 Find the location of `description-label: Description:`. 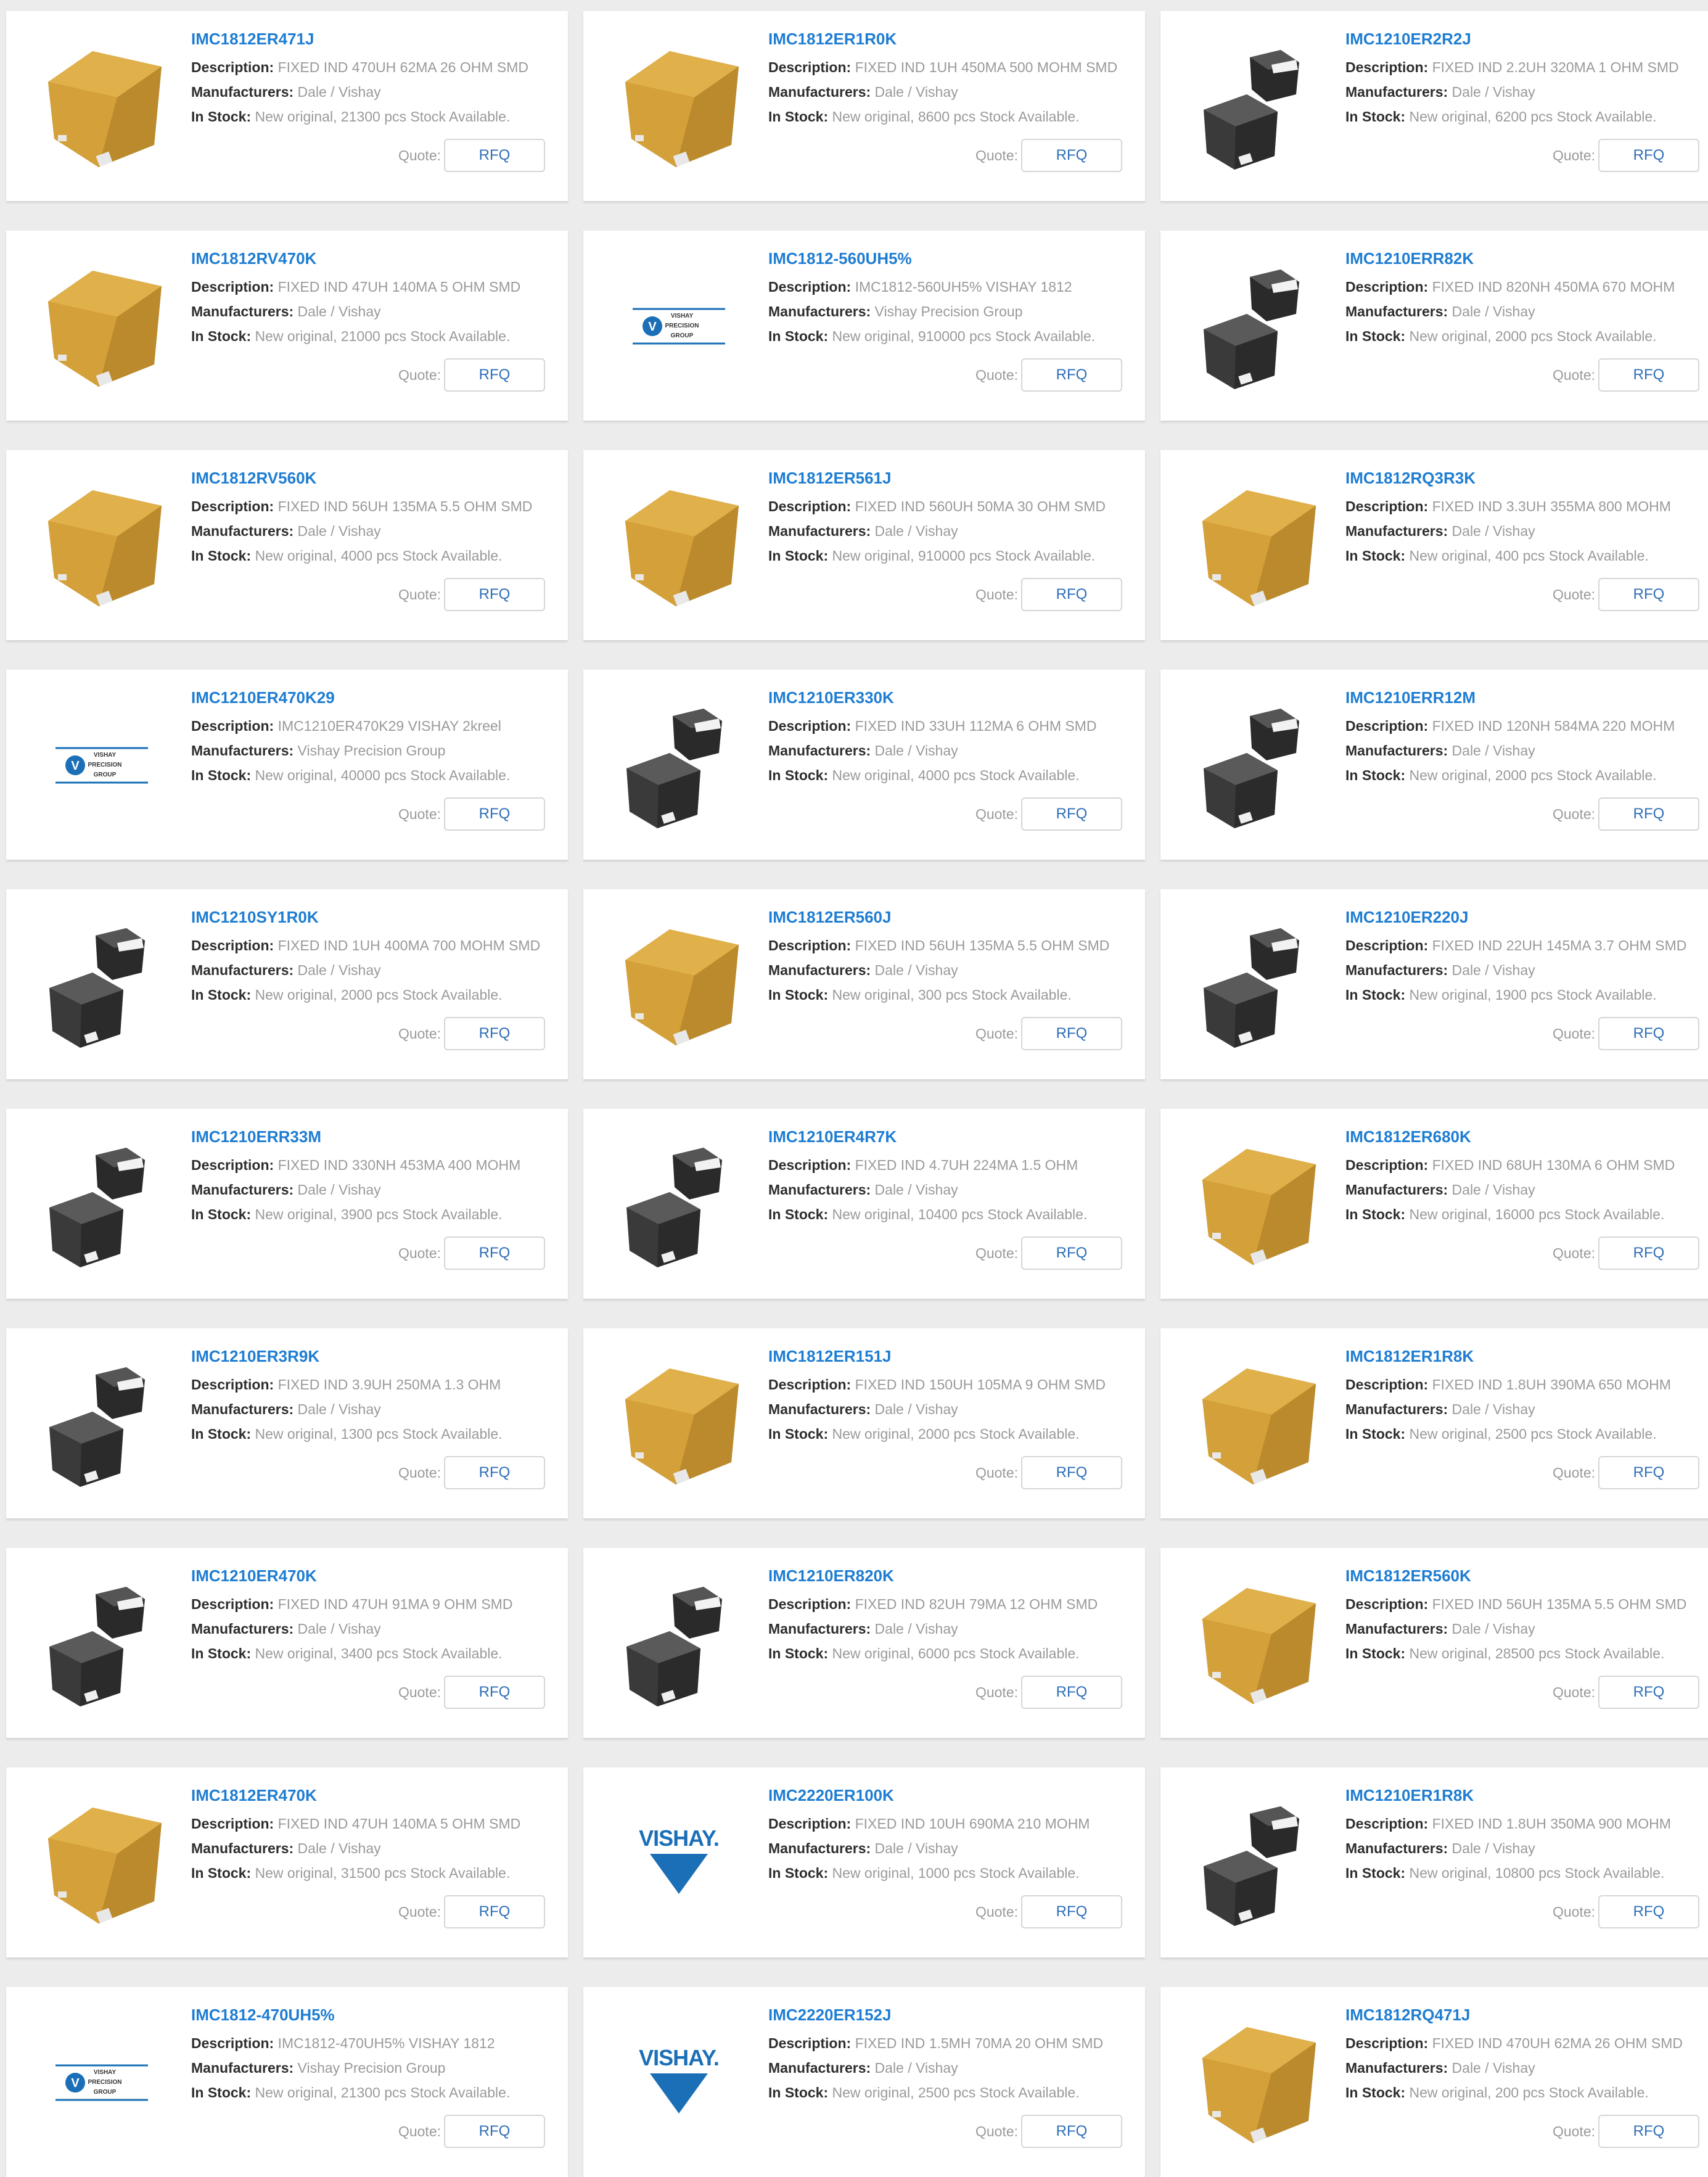

description-label: Description: is located at coordinates (232, 2043).